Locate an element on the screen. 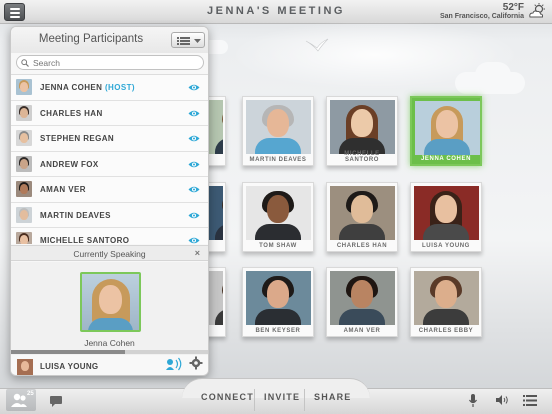  participant-name-text: STEPHEN REGAN is located at coordinates (77, 138).